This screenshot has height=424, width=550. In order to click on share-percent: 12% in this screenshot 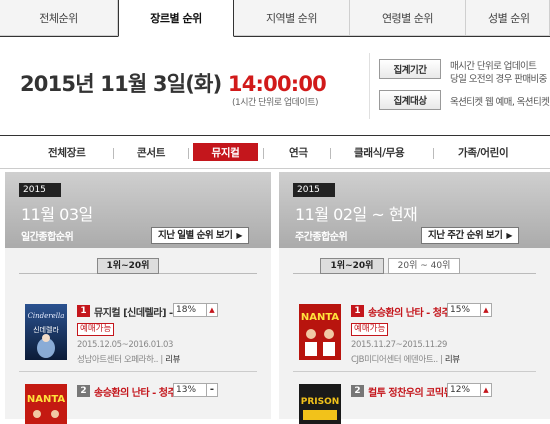, I will do `click(464, 390)`.